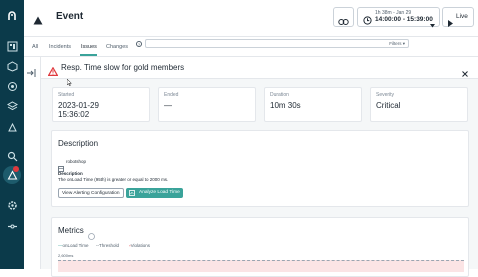 The height and width of the screenshot is (277, 478). Describe the element at coordinates (78, 143) in the screenshot. I see `description-title: Description` at that location.